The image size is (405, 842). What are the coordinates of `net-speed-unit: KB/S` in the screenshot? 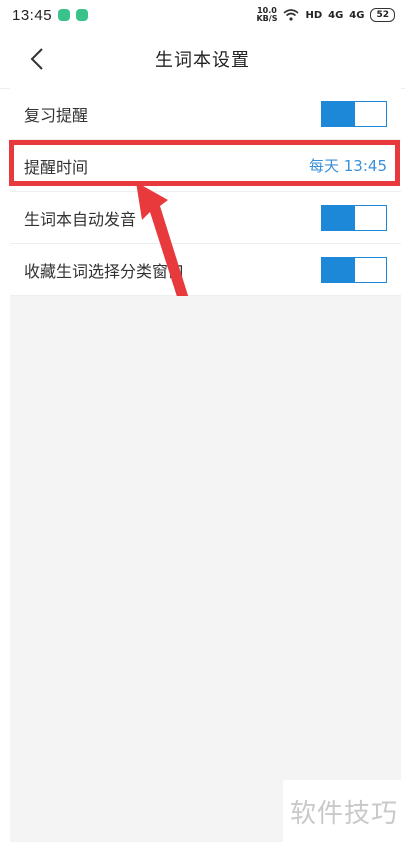 It's located at (267, 18).